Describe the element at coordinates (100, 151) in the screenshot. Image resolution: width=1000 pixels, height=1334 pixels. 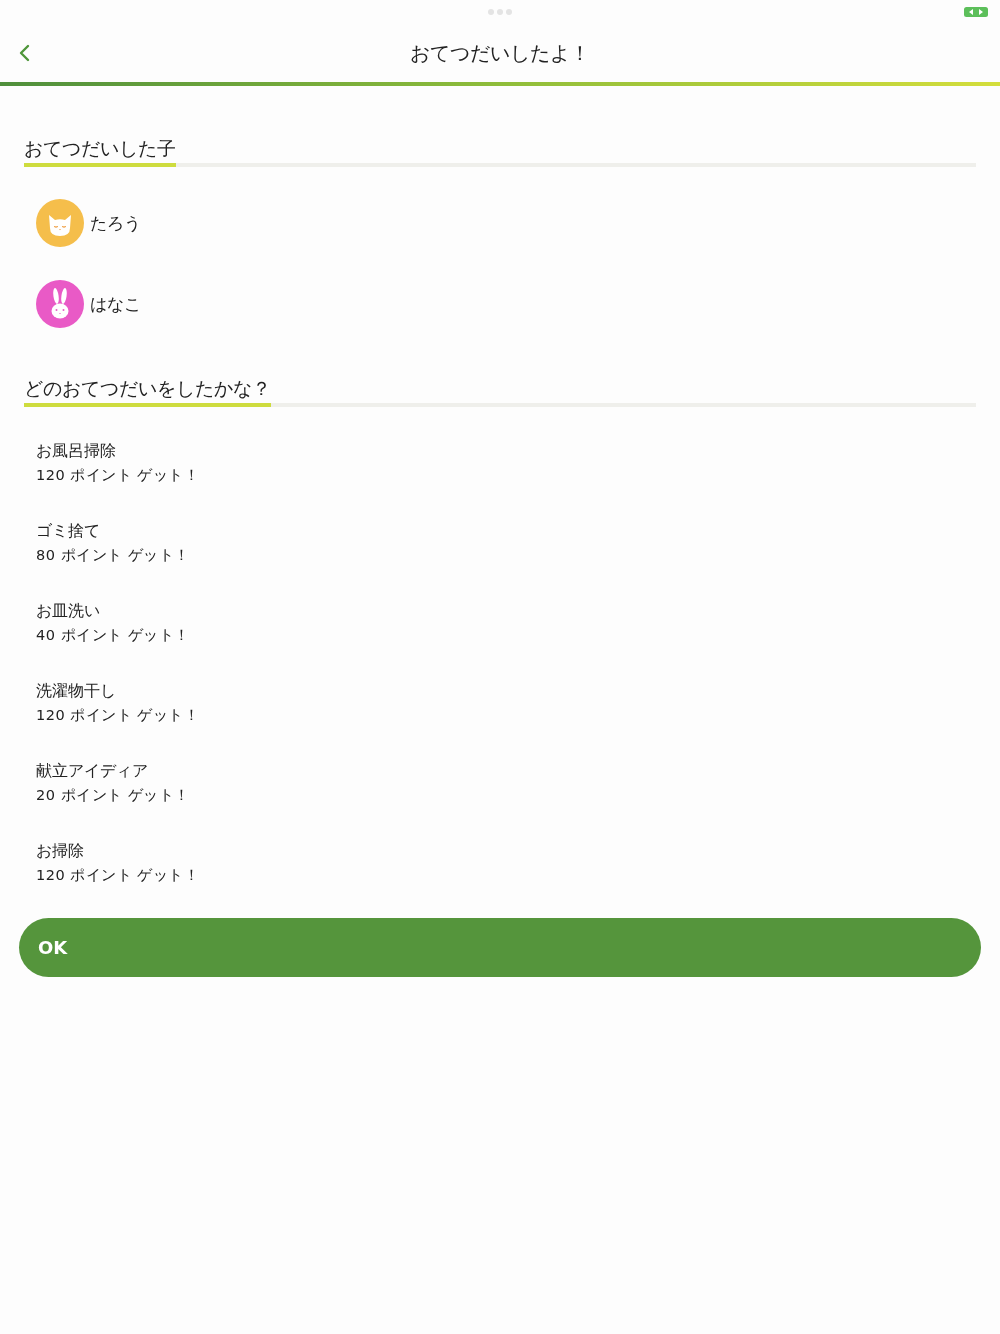
I see `section-heading: おてつだいした子` at that location.